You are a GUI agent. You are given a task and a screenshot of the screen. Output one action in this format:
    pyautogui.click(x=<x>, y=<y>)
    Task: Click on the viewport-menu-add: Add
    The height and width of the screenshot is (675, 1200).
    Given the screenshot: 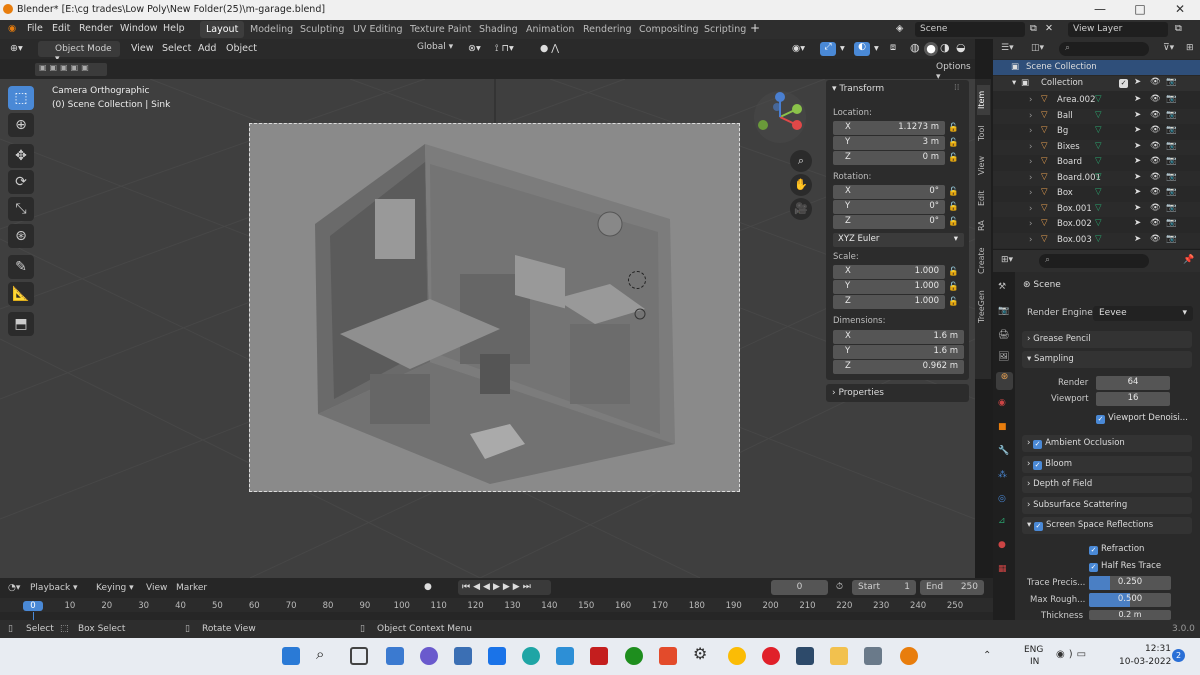 What is the action you would take?
    pyautogui.click(x=207, y=48)
    